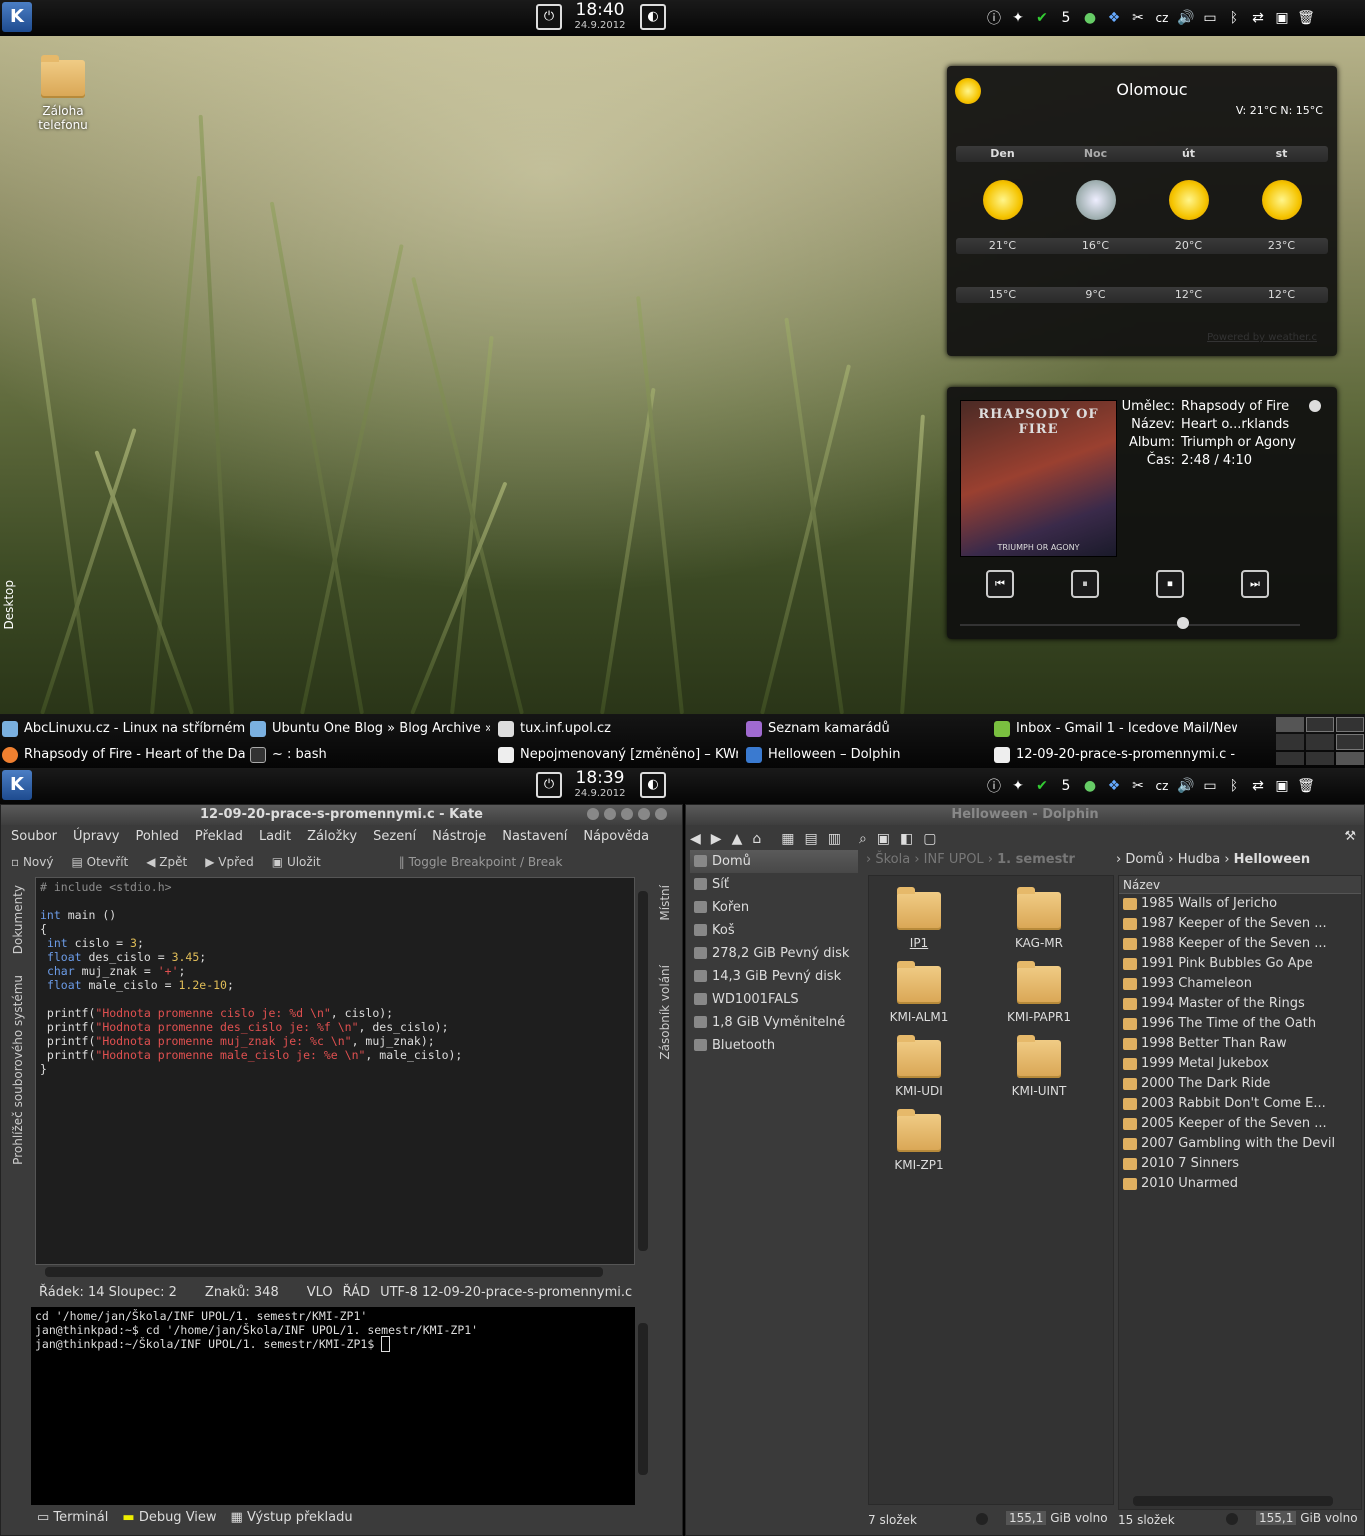  Describe the element at coordinates (929, 839) in the screenshot. I see `info-panel-icon: ▢` at that location.